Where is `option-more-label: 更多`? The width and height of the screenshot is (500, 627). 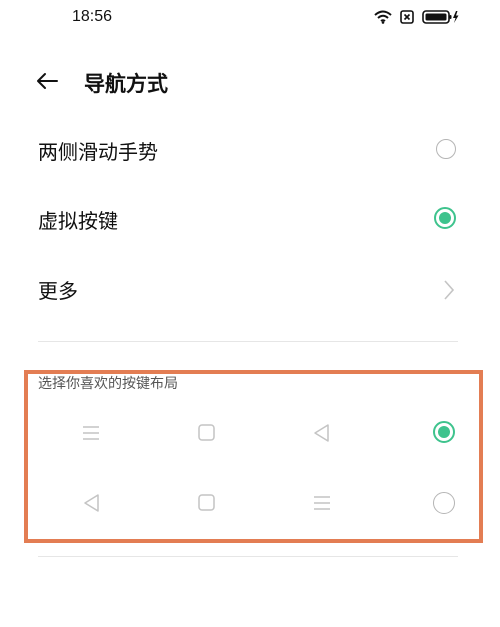
option-more-label: 更多 is located at coordinates (58, 291).